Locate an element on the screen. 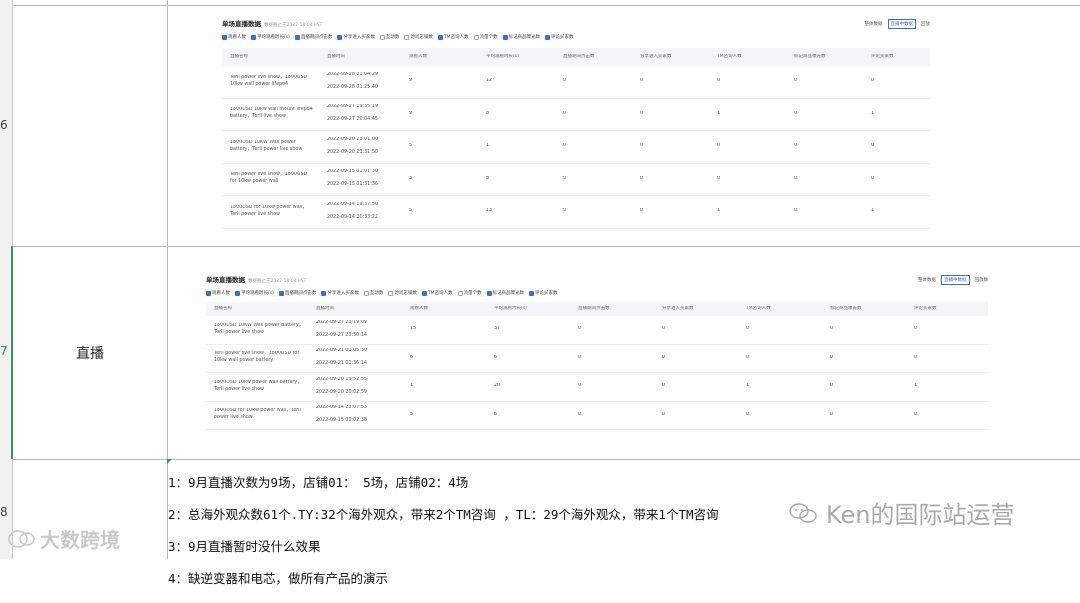  category-cell: 直播 is located at coordinates (90, 352).